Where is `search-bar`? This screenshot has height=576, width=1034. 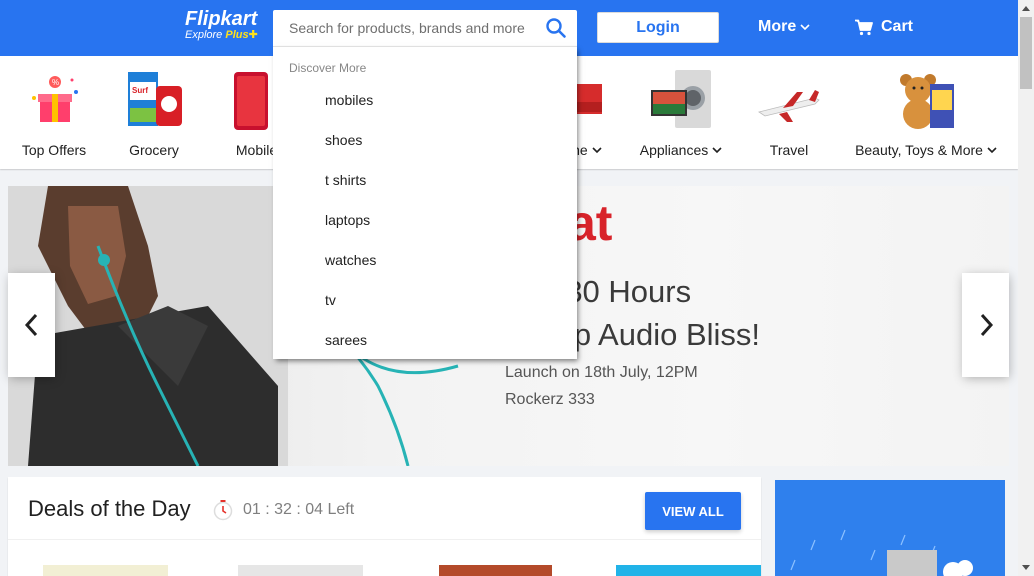 search-bar is located at coordinates (425, 28).